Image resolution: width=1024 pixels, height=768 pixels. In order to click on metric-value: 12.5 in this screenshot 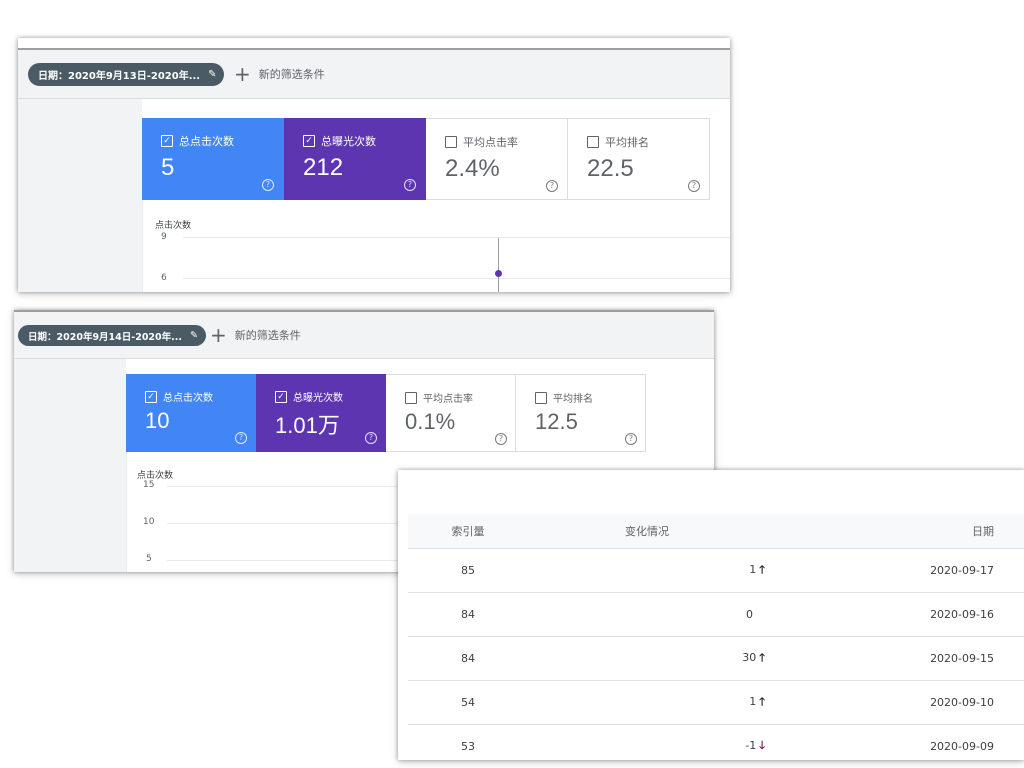, I will do `click(556, 421)`.